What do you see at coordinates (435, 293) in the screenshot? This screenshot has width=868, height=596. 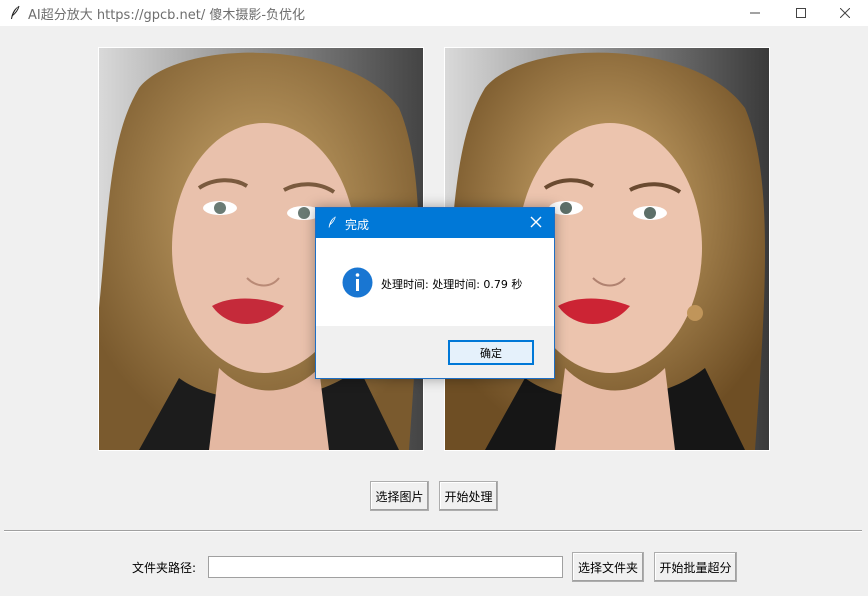 I see `completion-dialog: 完成 处理时间: 处理时间: 0.79 秒 确定` at bounding box center [435, 293].